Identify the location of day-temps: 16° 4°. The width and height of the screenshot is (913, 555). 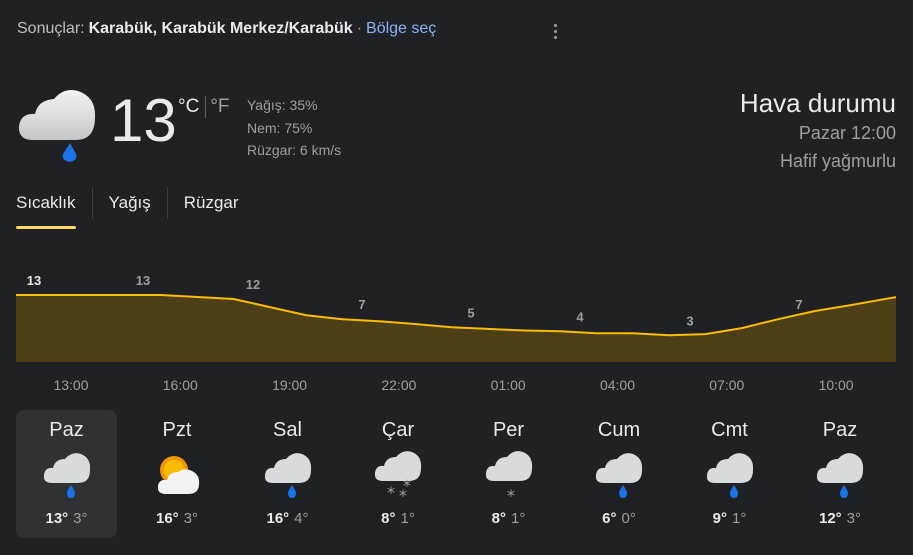
(287, 518).